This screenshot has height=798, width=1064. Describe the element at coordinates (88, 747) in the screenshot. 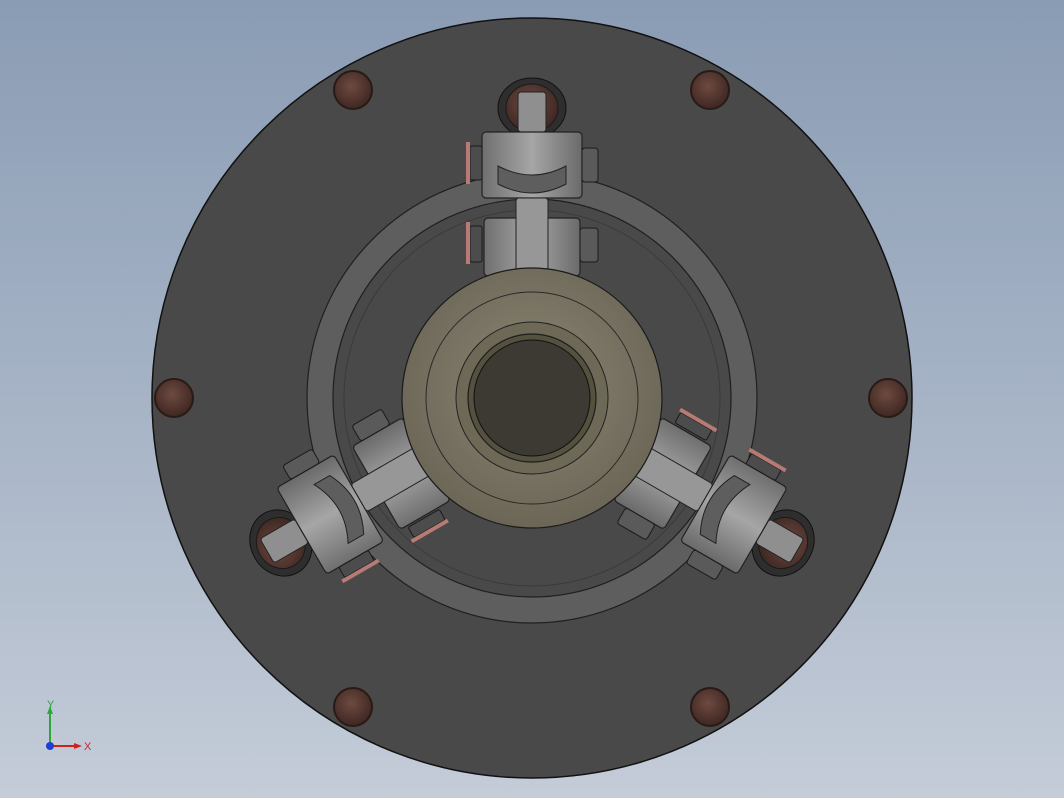

I see `x-axis-label: X` at that location.